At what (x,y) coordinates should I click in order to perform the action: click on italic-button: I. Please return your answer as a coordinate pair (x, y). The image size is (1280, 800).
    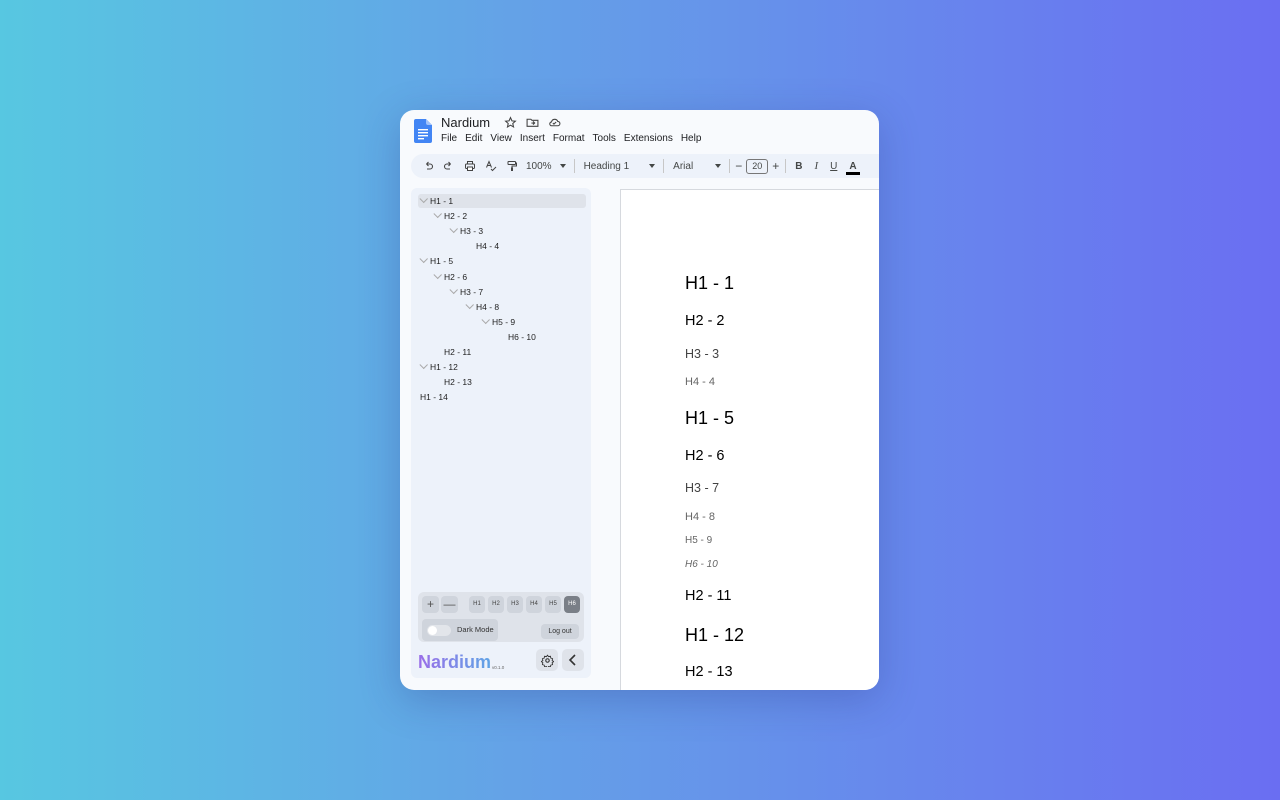
    Looking at the image, I should click on (816, 166).